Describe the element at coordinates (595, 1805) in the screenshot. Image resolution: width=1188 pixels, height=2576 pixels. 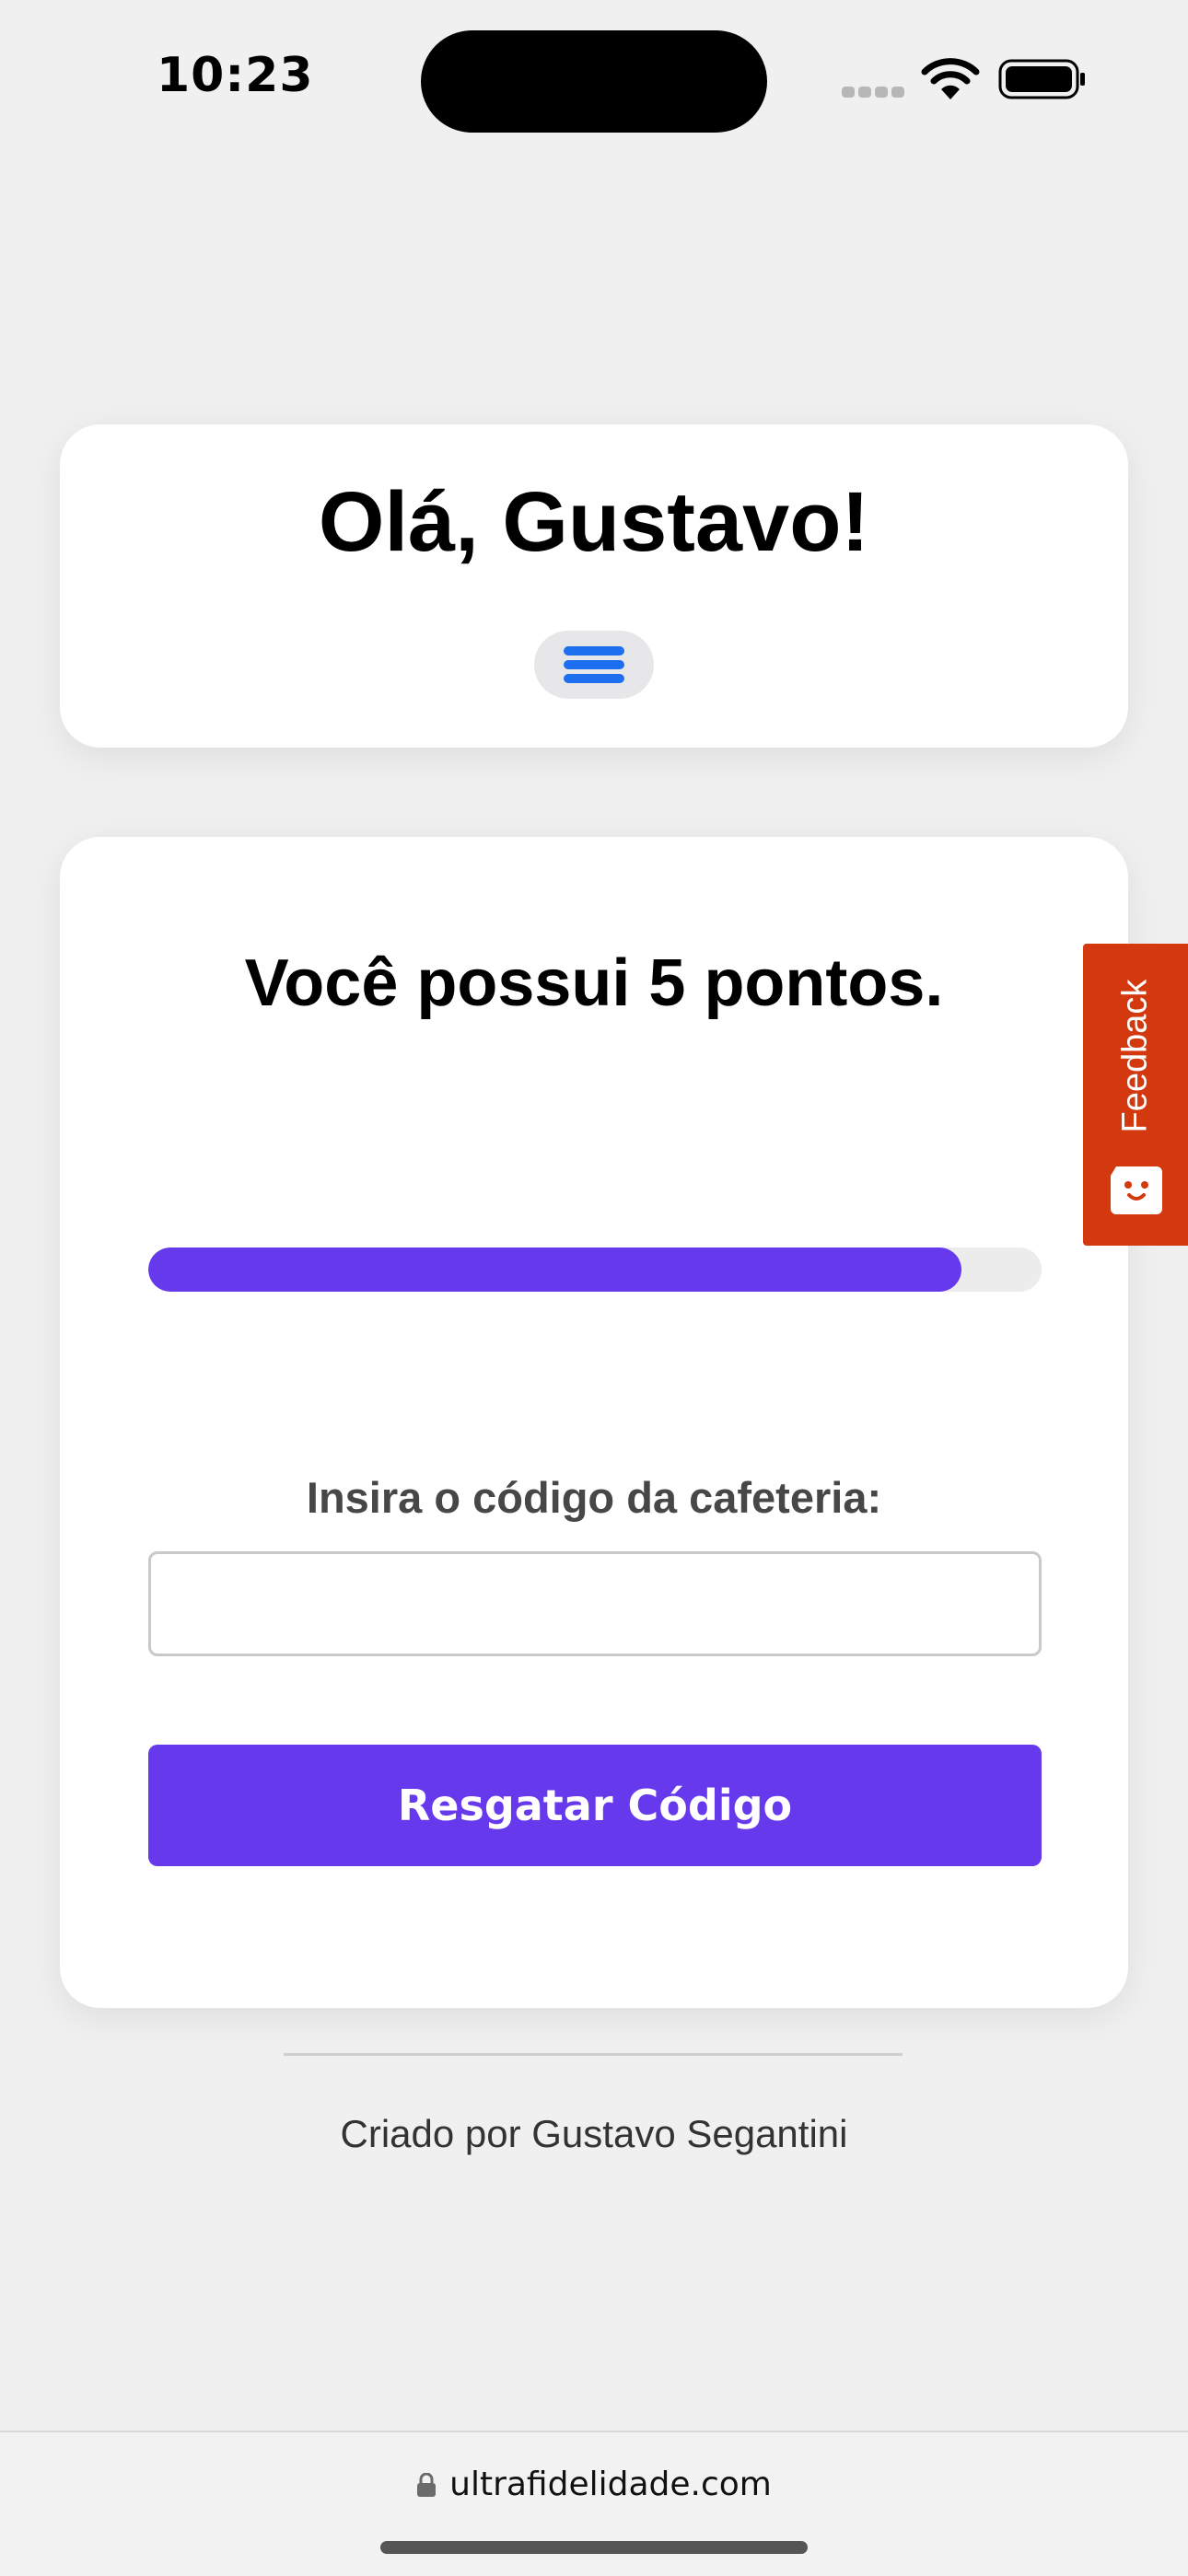
I see `redeem-code-button: Resgatar Código` at that location.